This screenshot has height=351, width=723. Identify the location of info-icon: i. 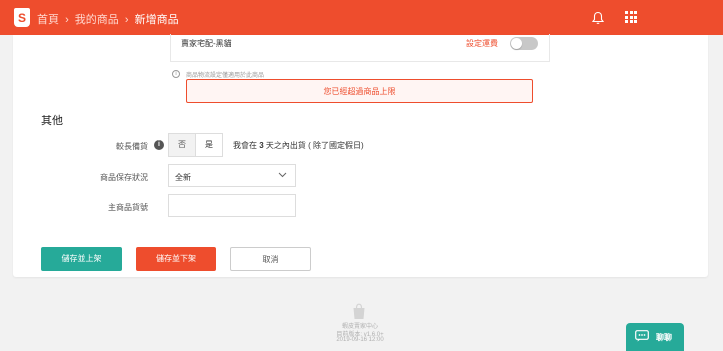
(176, 74).